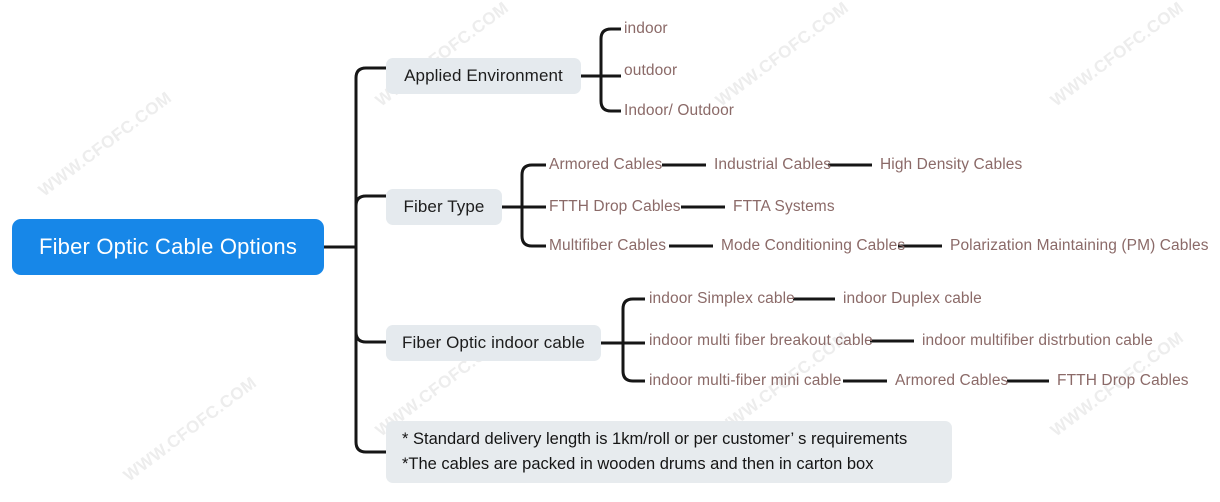  I want to click on root-node: Fiber Optic Cable Options, so click(168, 247).